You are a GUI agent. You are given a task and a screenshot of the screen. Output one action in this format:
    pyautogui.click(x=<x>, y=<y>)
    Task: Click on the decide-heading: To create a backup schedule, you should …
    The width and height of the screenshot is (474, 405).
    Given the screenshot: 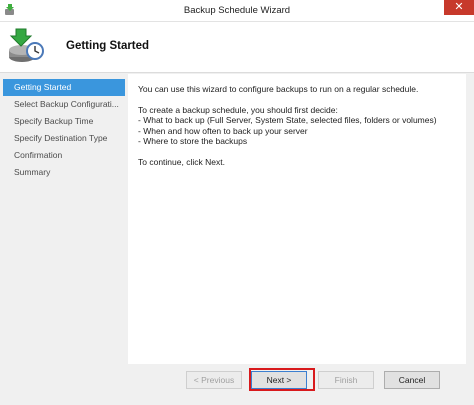 What is the action you would take?
    pyautogui.click(x=238, y=109)
    